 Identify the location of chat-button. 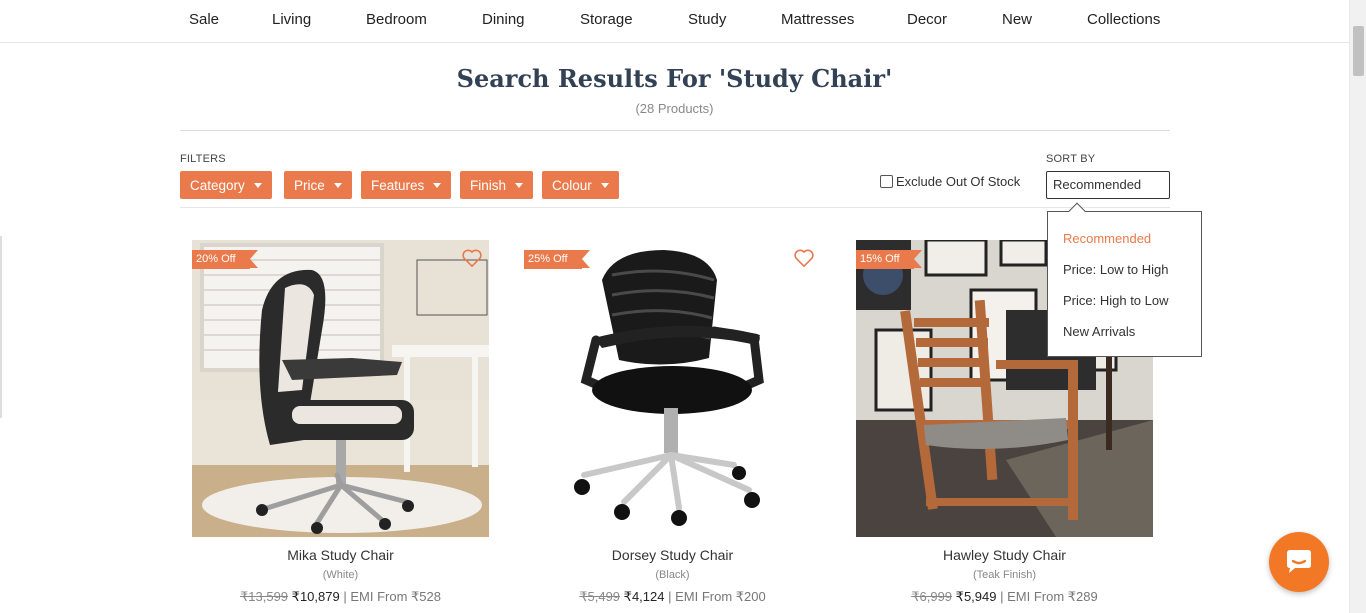
(1299, 562).